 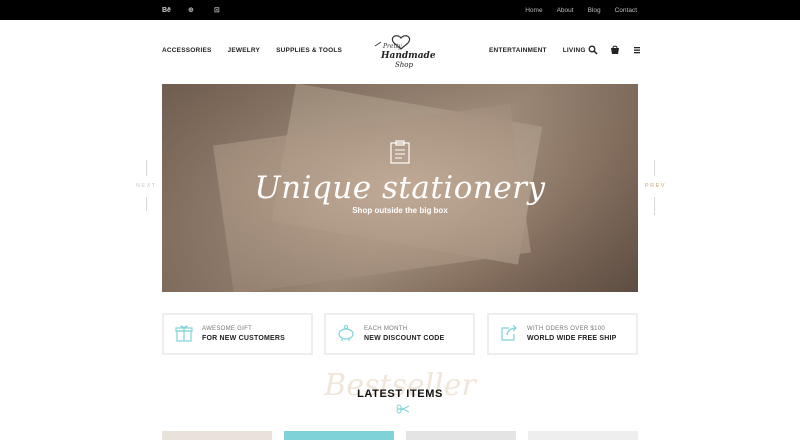 What do you see at coordinates (509, 332) in the screenshot?
I see `share-box-icon` at bounding box center [509, 332].